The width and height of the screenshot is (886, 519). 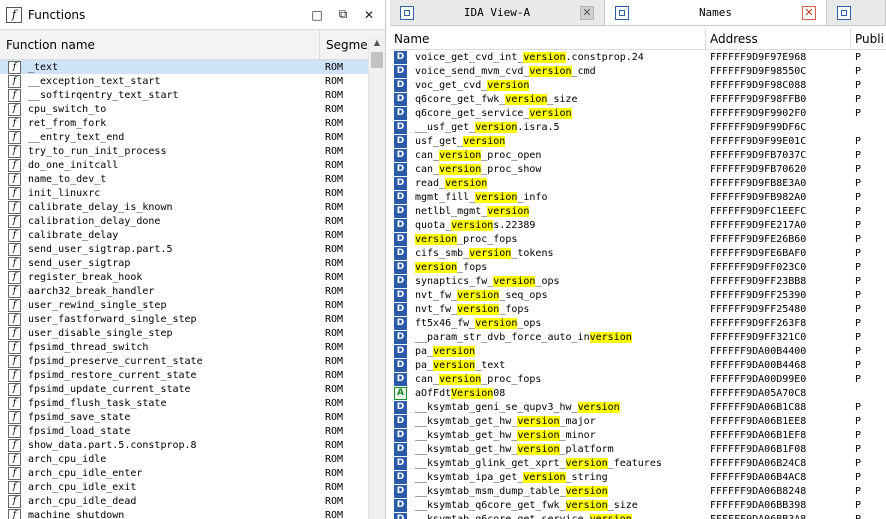 I want to click on name-row: Dquota_versions.22389 FFFFFF9D9FE217A0 P, so click(x=638, y=225).